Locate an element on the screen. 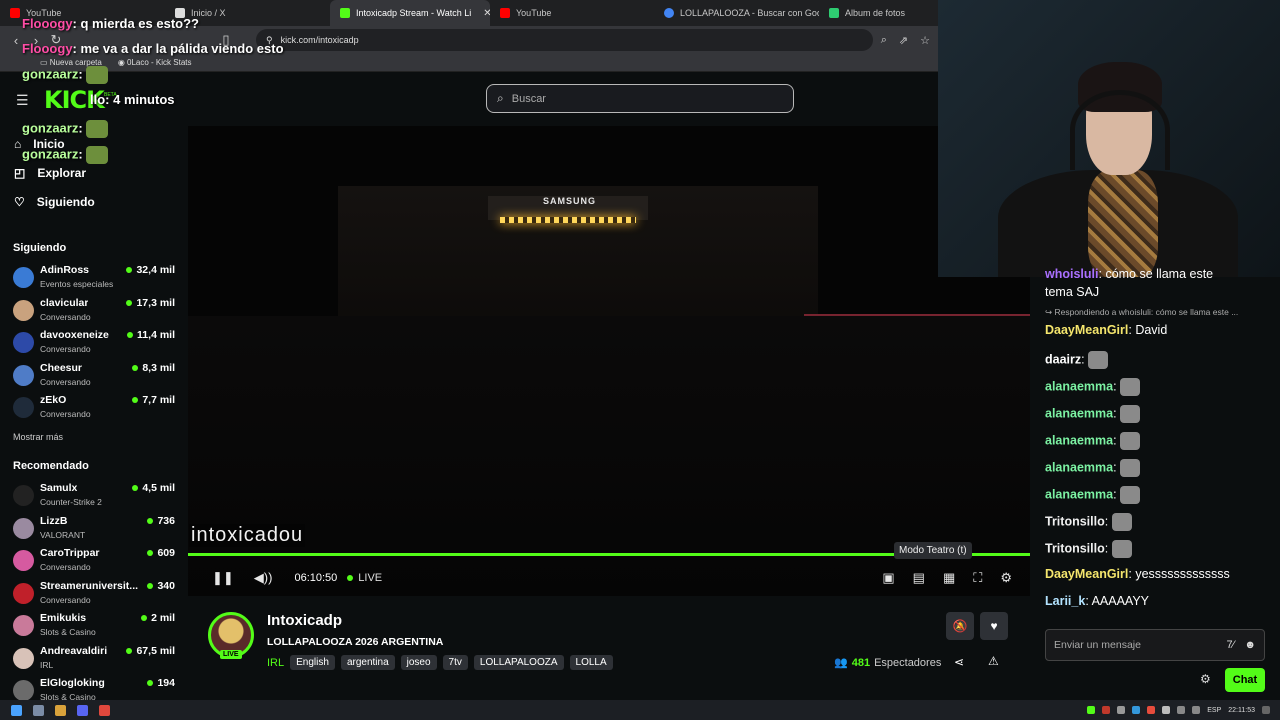  viewer-count: 2 mil is located at coordinates (158, 618).